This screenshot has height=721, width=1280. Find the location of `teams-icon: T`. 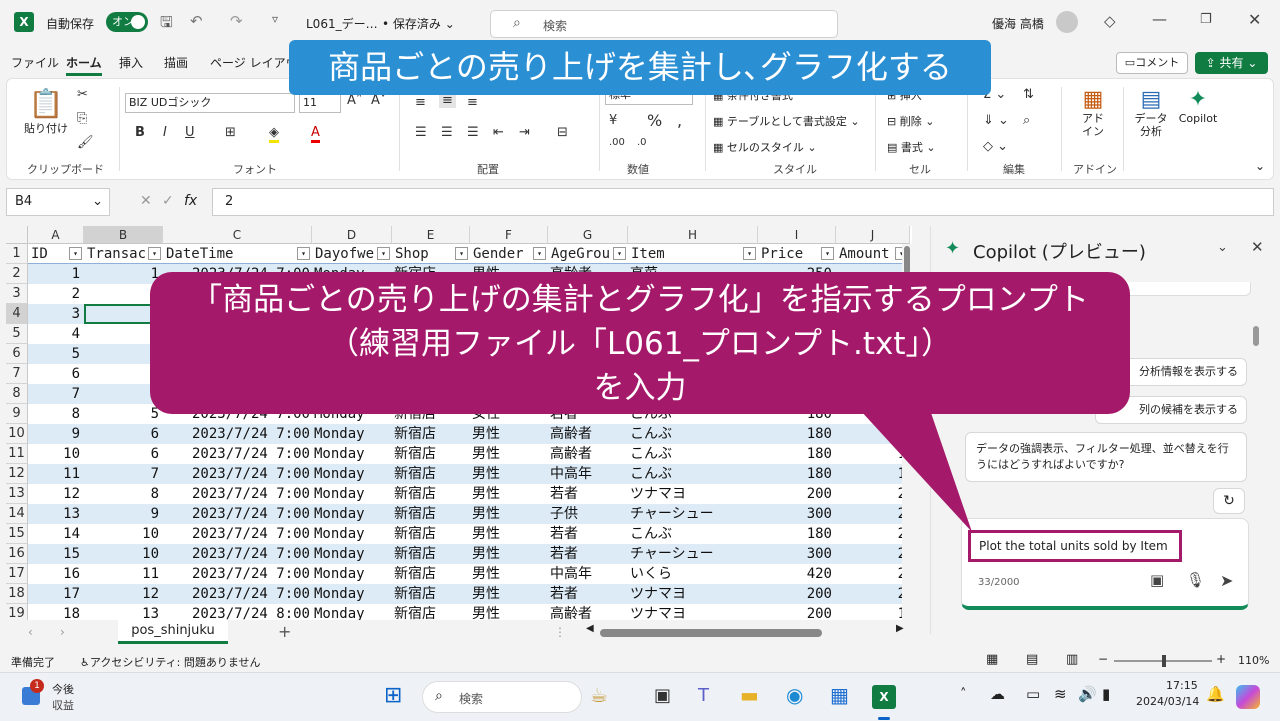

teams-icon: T is located at coordinates (703, 695).